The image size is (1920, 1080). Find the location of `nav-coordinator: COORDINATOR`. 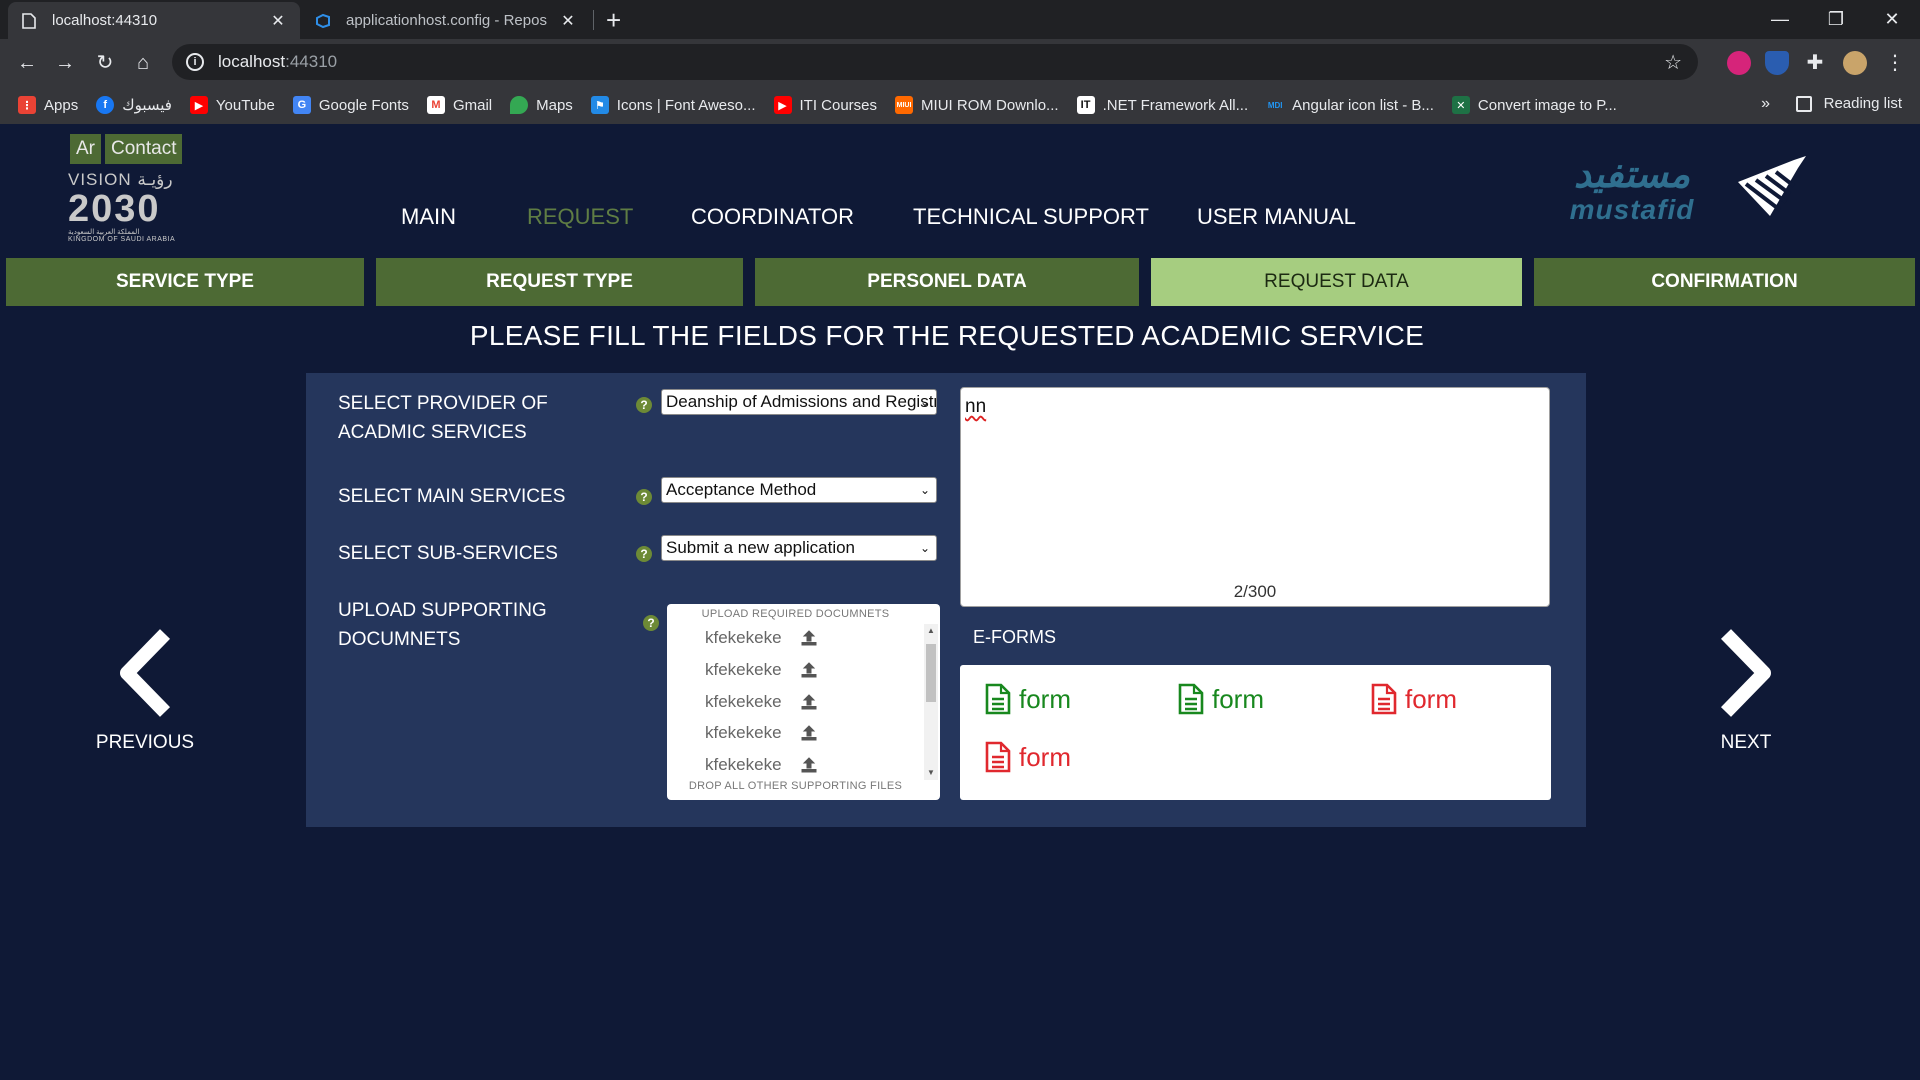

nav-coordinator: COORDINATOR is located at coordinates (772, 217).